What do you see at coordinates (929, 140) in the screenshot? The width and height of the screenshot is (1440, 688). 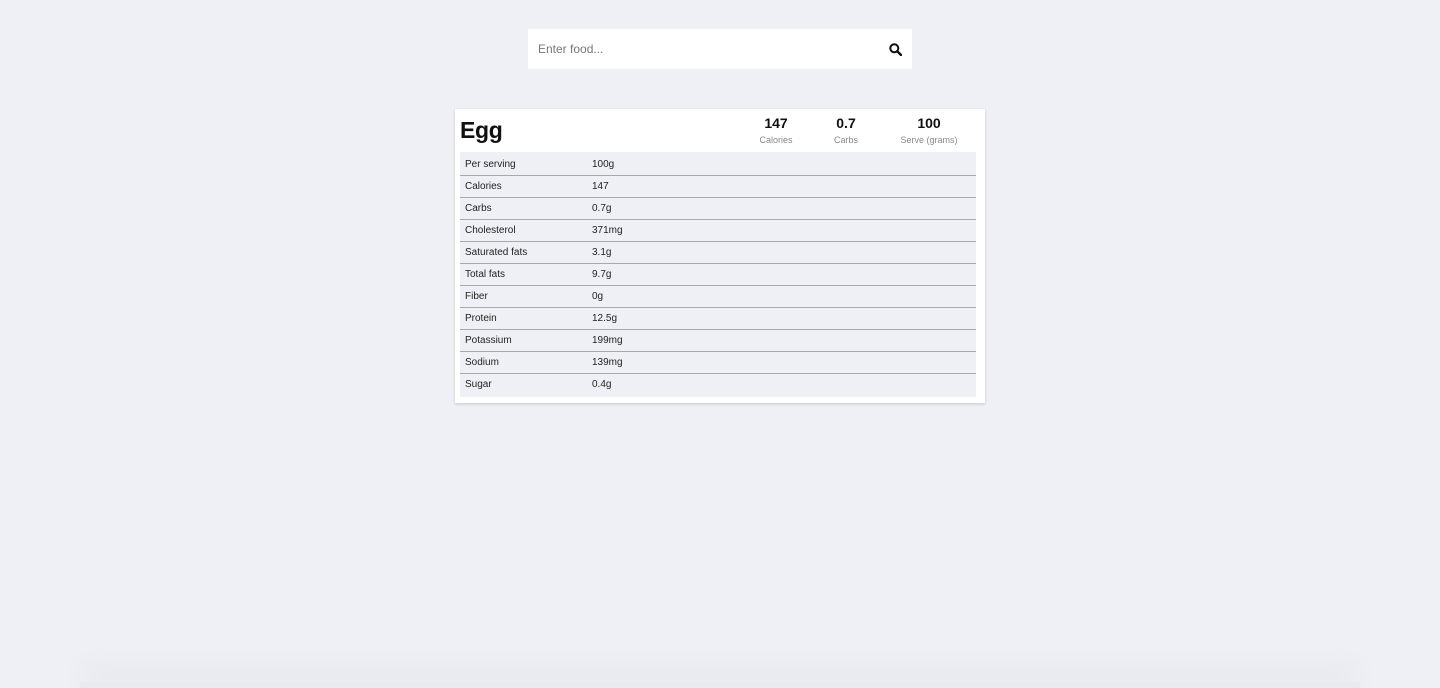 I see `stat-serve-label: Serve (grams)` at bounding box center [929, 140].